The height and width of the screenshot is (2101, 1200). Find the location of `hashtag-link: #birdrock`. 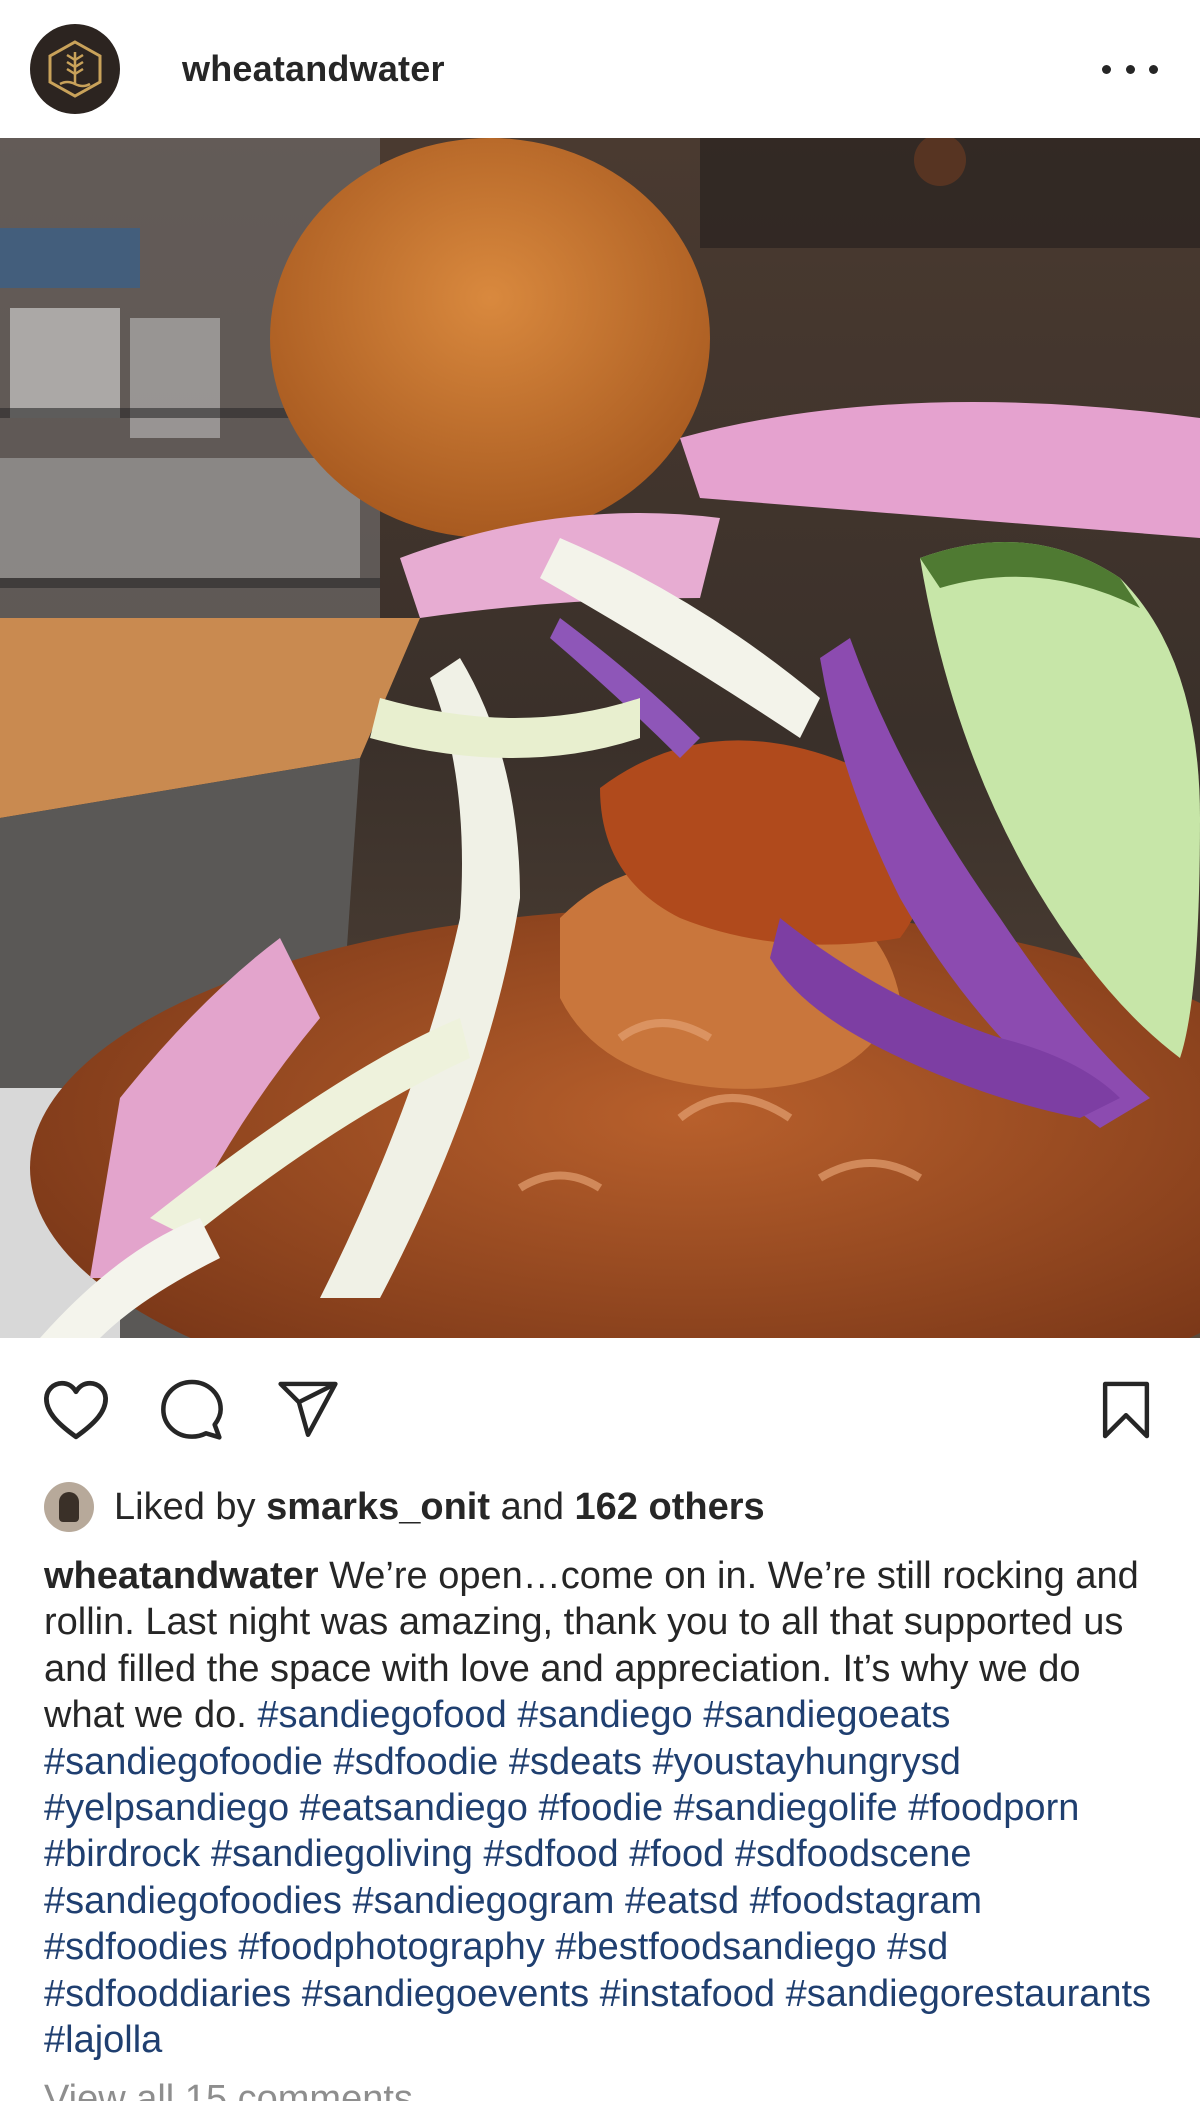

hashtag-link: #birdrock is located at coordinates (122, 1854).